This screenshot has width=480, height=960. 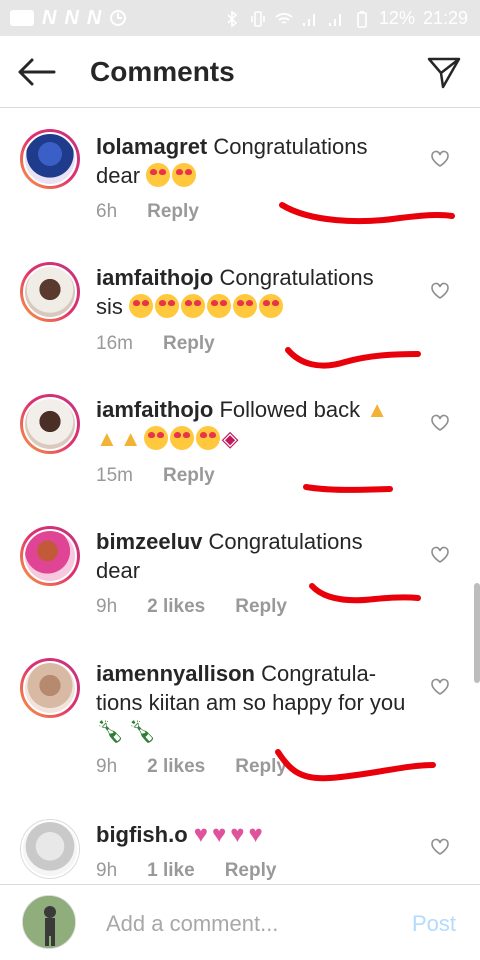 I want to click on comment-composer: Post, so click(x=240, y=922).